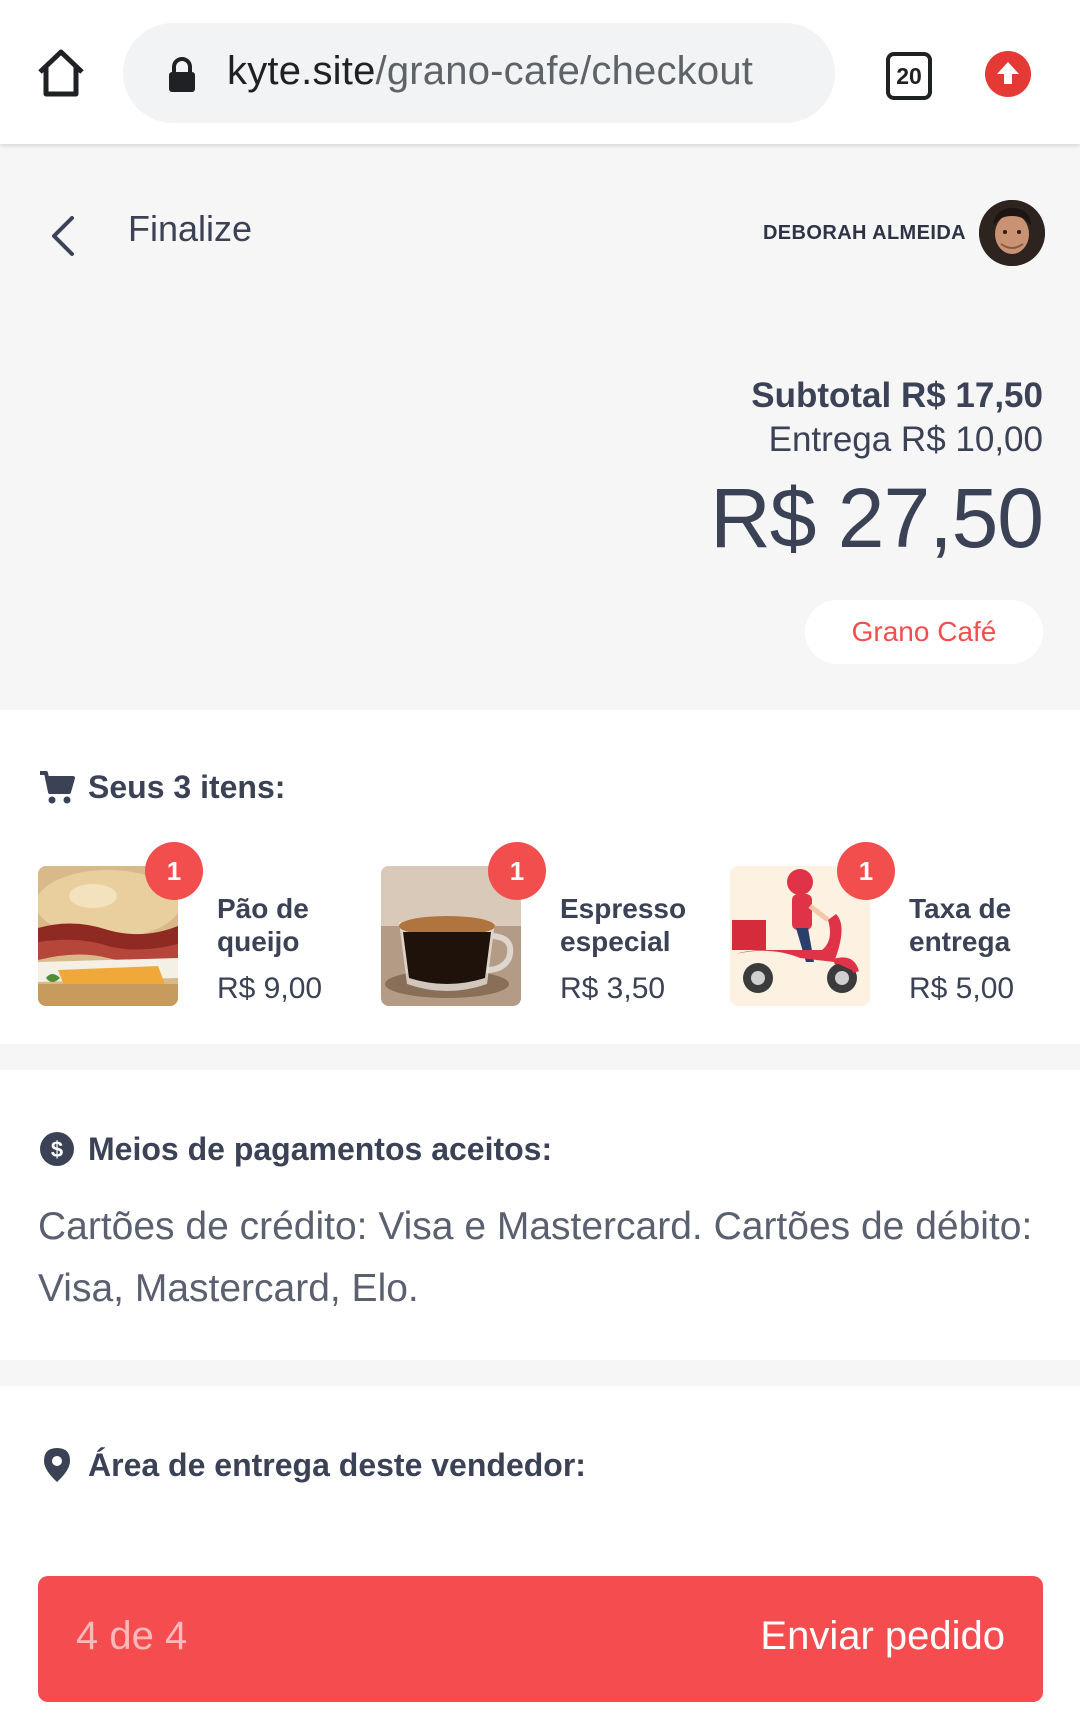 The width and height of the screenshot is (1080, 1734). I want to click on payments-heading-text: Meios de pagamentos aceitos:, so click(320, 1148).